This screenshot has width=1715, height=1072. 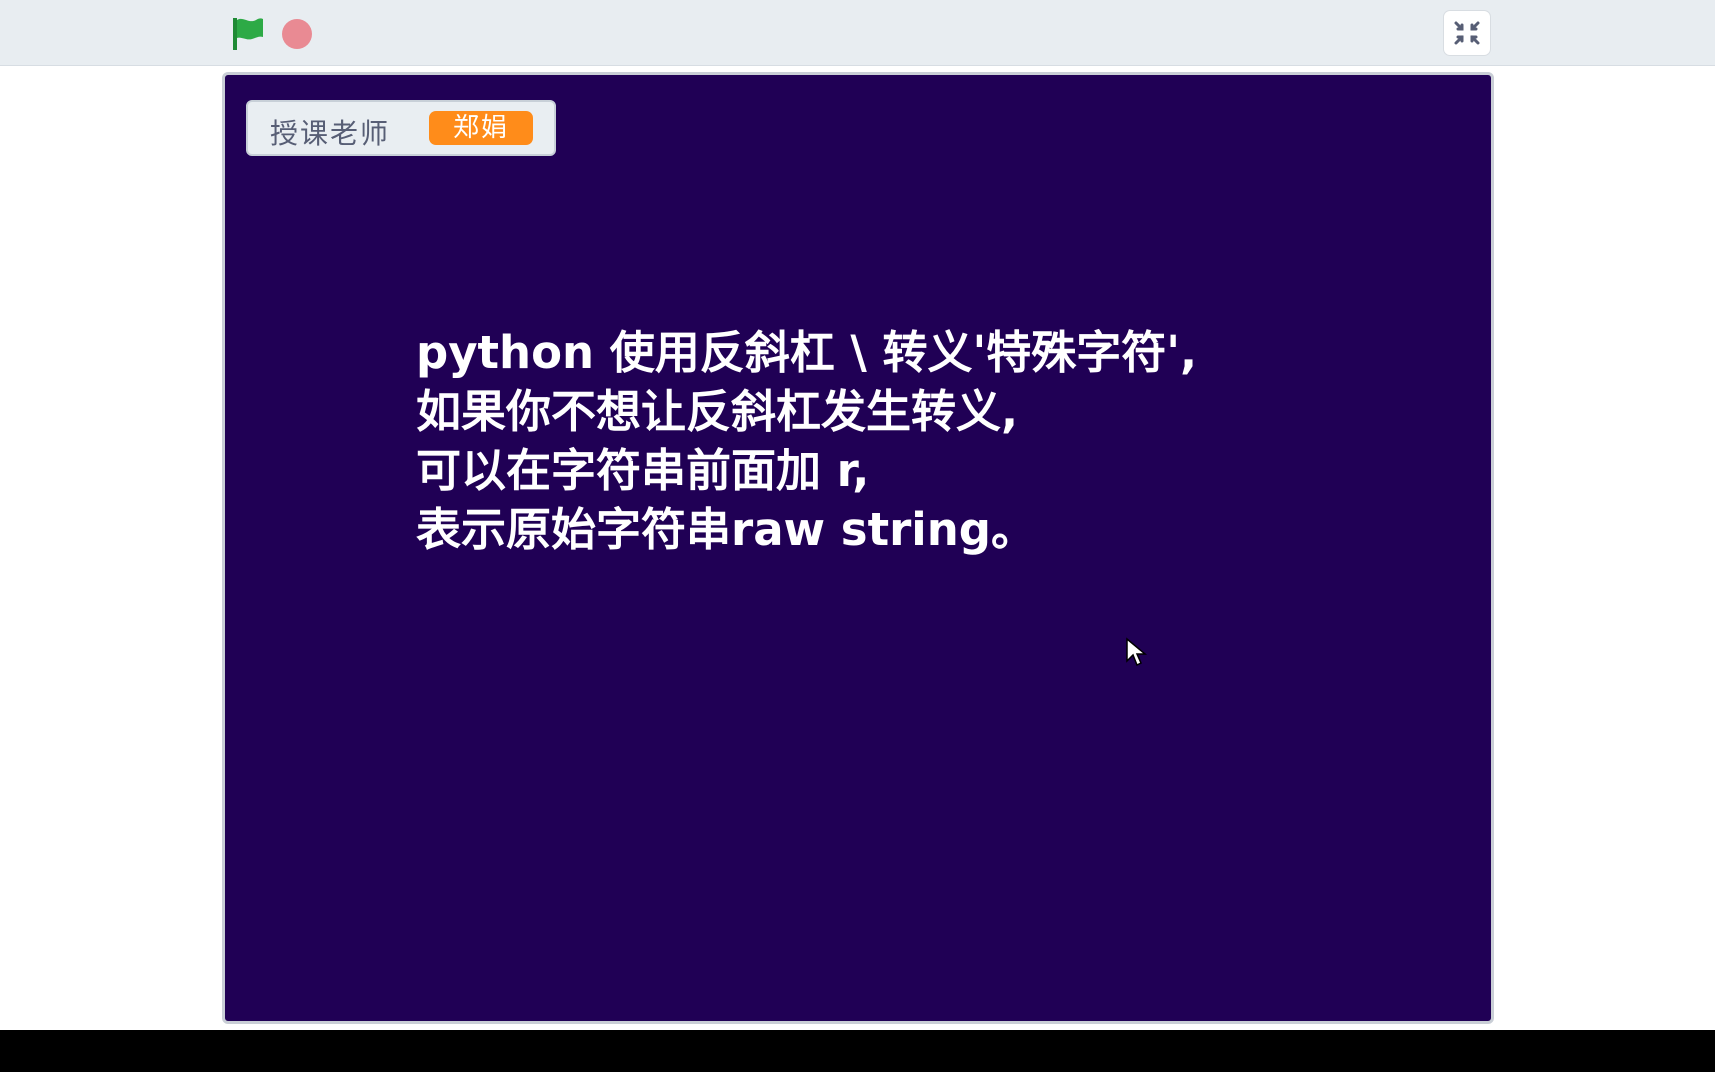 I want to click on monitor-label: 授课老师, so click(x=330, y=133).